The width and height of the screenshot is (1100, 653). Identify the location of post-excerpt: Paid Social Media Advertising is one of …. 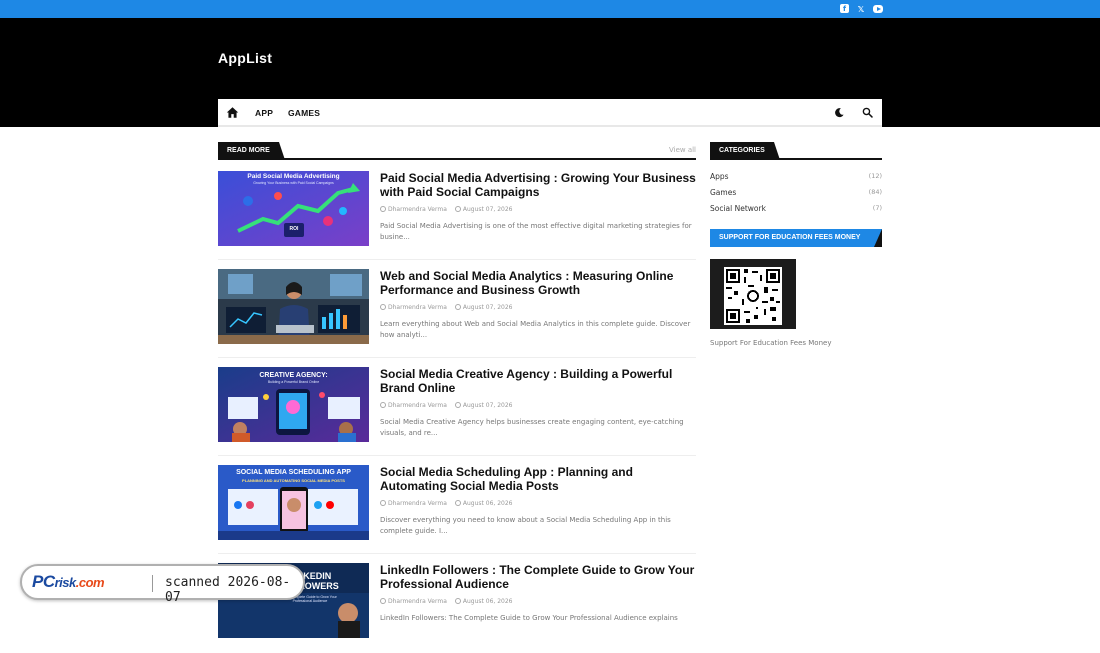
(536, 231).